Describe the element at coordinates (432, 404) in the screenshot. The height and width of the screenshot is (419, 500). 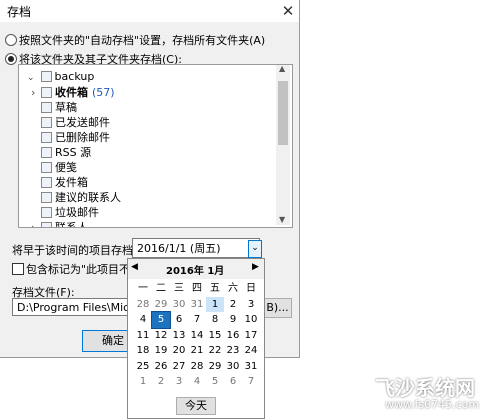
I see `watermark-url: www.fs0745.com` at that location.